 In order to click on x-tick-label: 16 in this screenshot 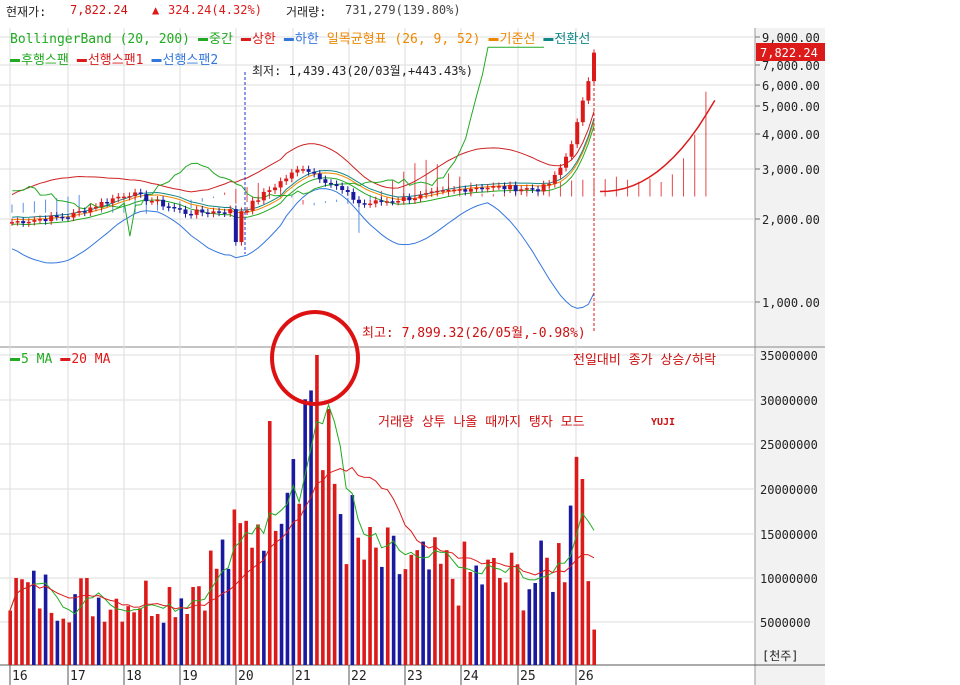, I will do `click(20, 676)`.